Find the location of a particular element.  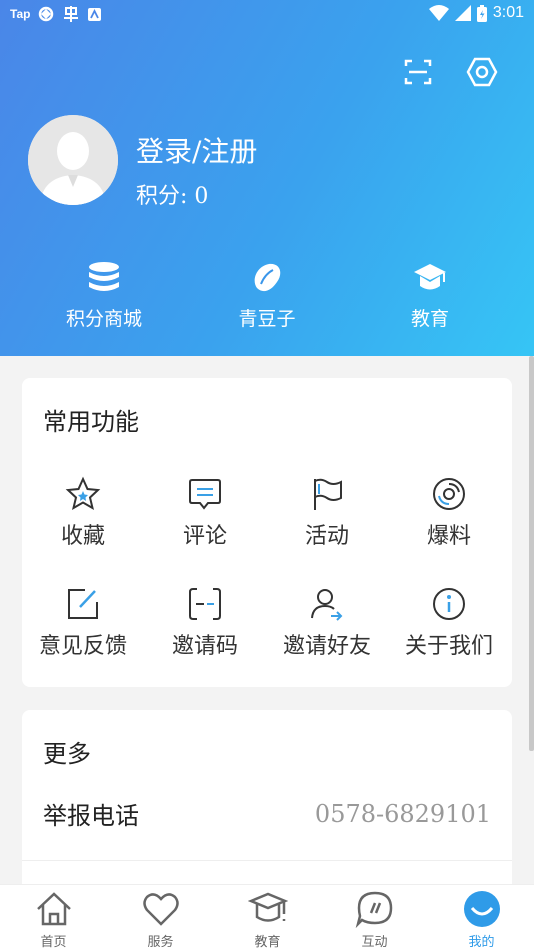

report-phone-row: 举报电话 0578-6829101 is located at coordinates (267, 813).